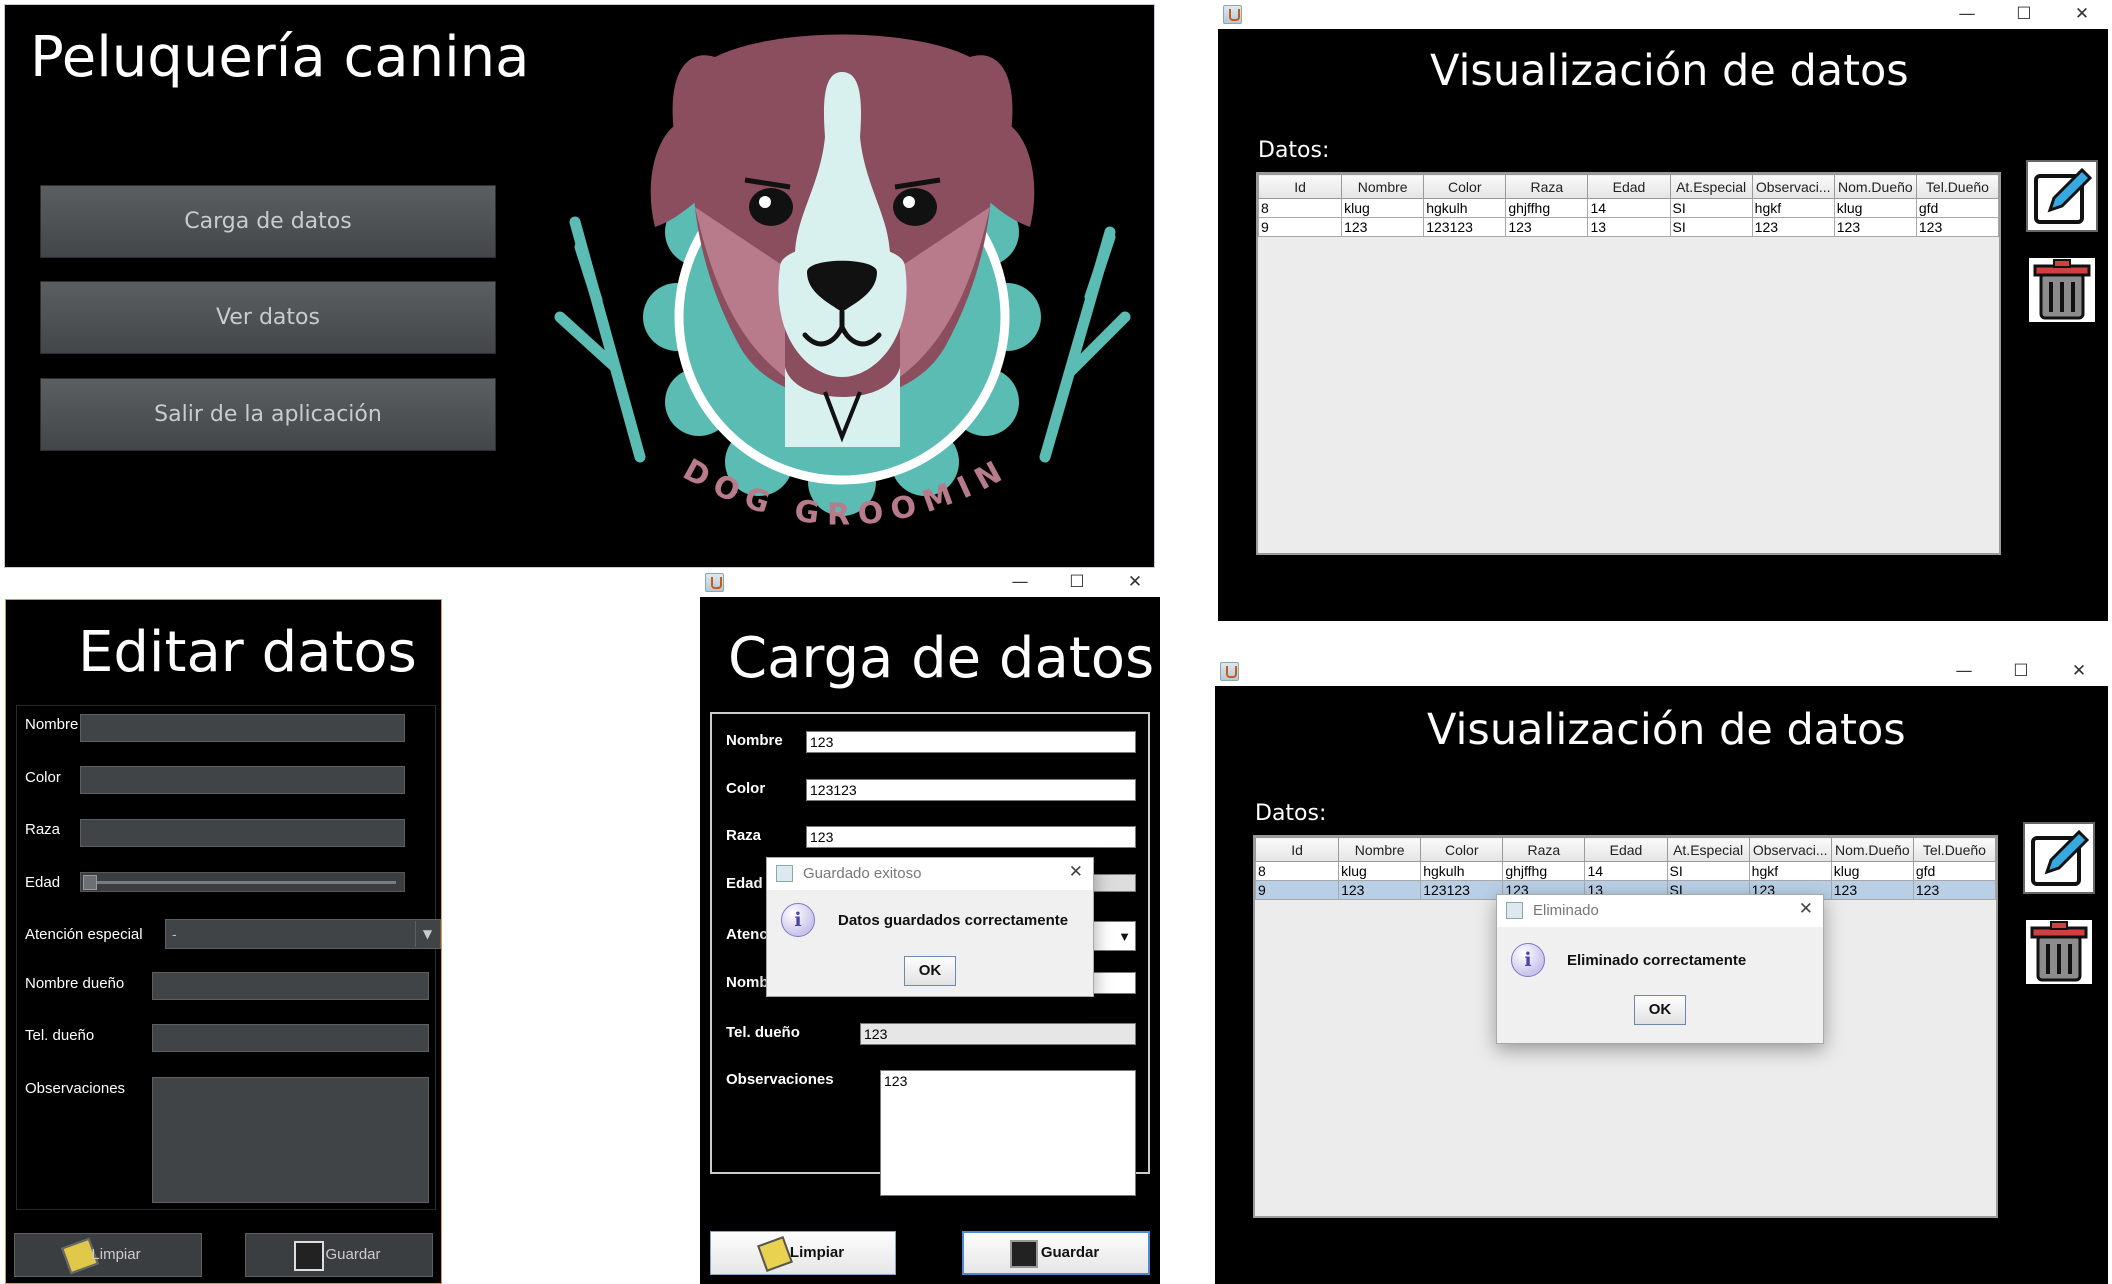 The width and height of the screenshot is (2112, 1284). Describe the element at coordinates (971, 742) in the screenshot. I see `nombre-input: 123` at that location.